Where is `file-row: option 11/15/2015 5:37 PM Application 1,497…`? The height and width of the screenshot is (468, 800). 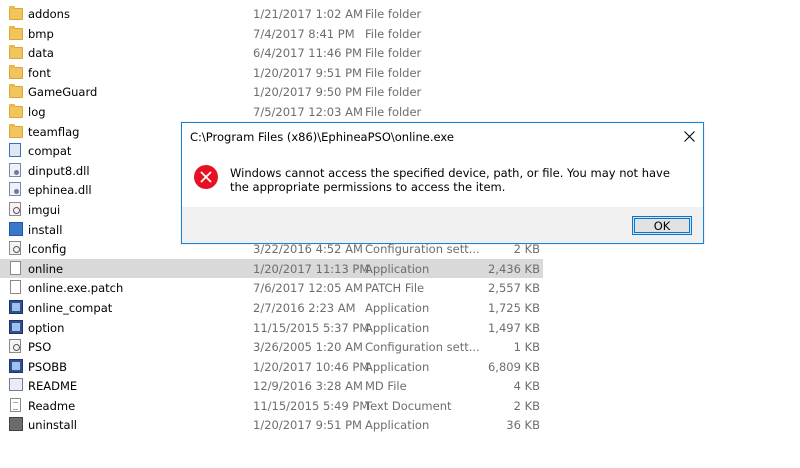 file-row: option 11/15/2015 5:37 PM Application 1,497… is located at coordinates (400, 328).